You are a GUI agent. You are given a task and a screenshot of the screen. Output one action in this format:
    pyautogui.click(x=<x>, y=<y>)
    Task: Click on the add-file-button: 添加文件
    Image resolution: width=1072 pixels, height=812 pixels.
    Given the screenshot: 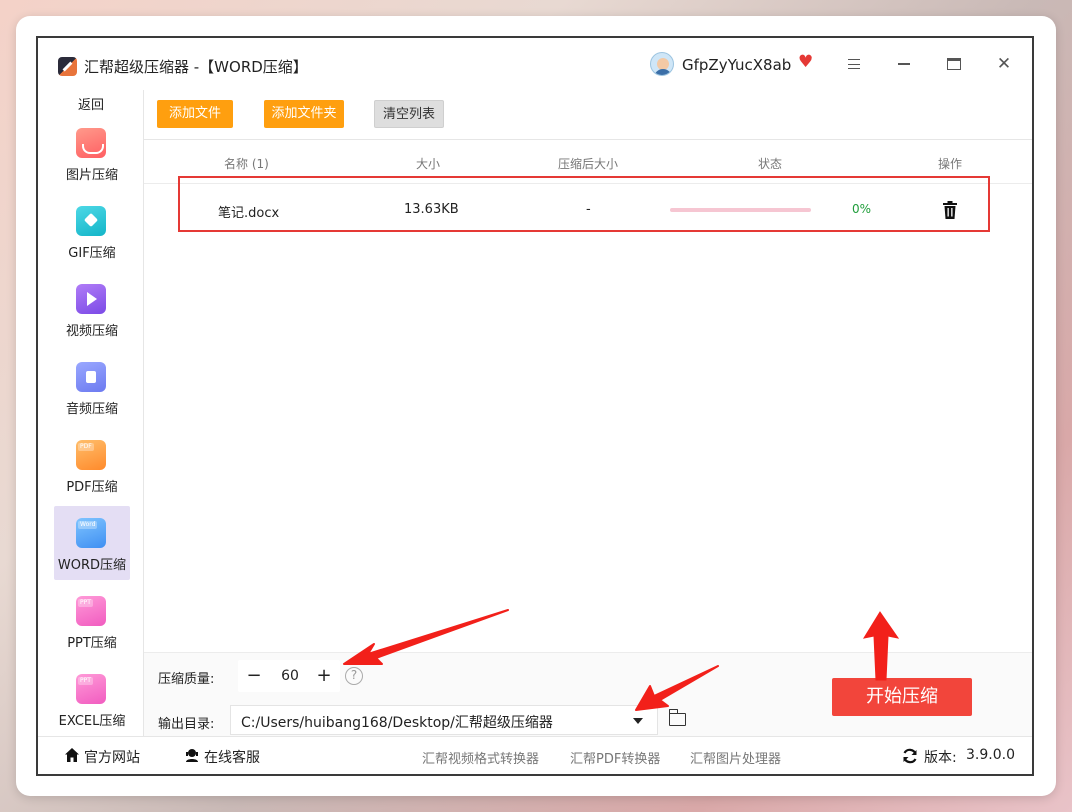 What is the action you would take?
    pyautogui.click(x=195, y=114)
    